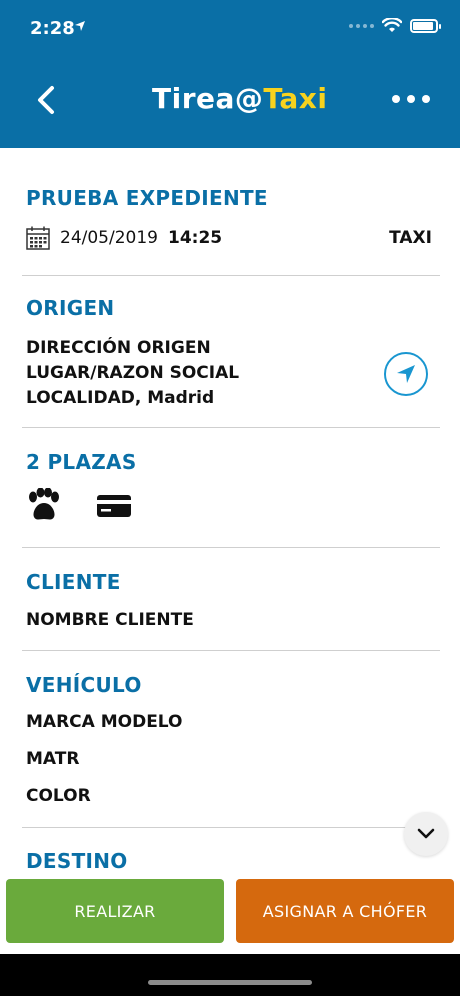 The image size is (460, 996). What do you see at coordinates (411, 99) in the screenshot?
I see `more-options-button` at bounding box center [411, 99].